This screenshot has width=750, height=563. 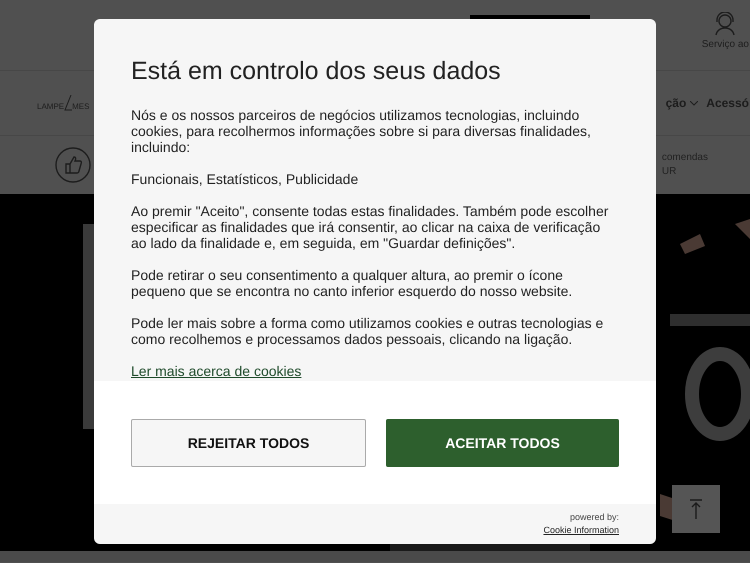 I want to click on dialog-paragraph: Funcionais, Estatísticos, Publicidade, so click(x=245, y=179).